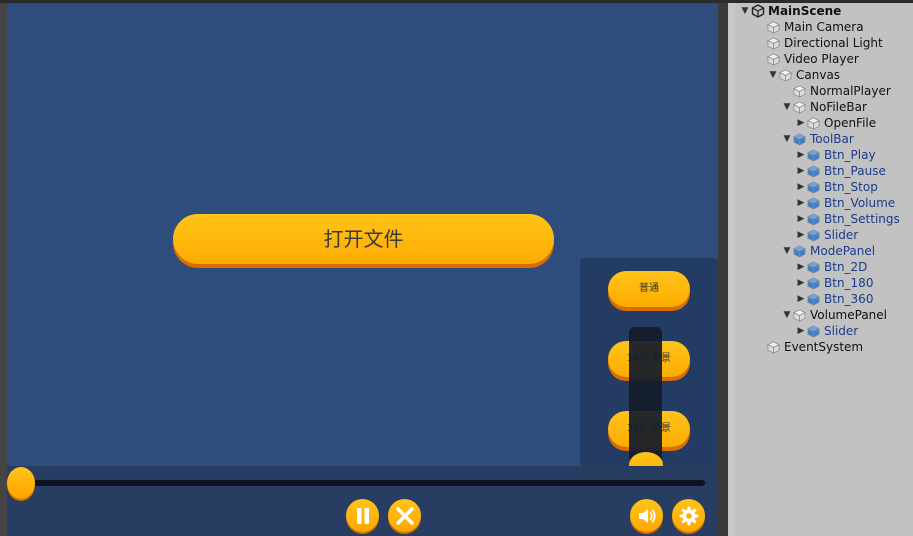  Describe the element at coordinates (851, 187) in the screenshot. I see `hierarchy-item-label: Btn_Stop` at that location.